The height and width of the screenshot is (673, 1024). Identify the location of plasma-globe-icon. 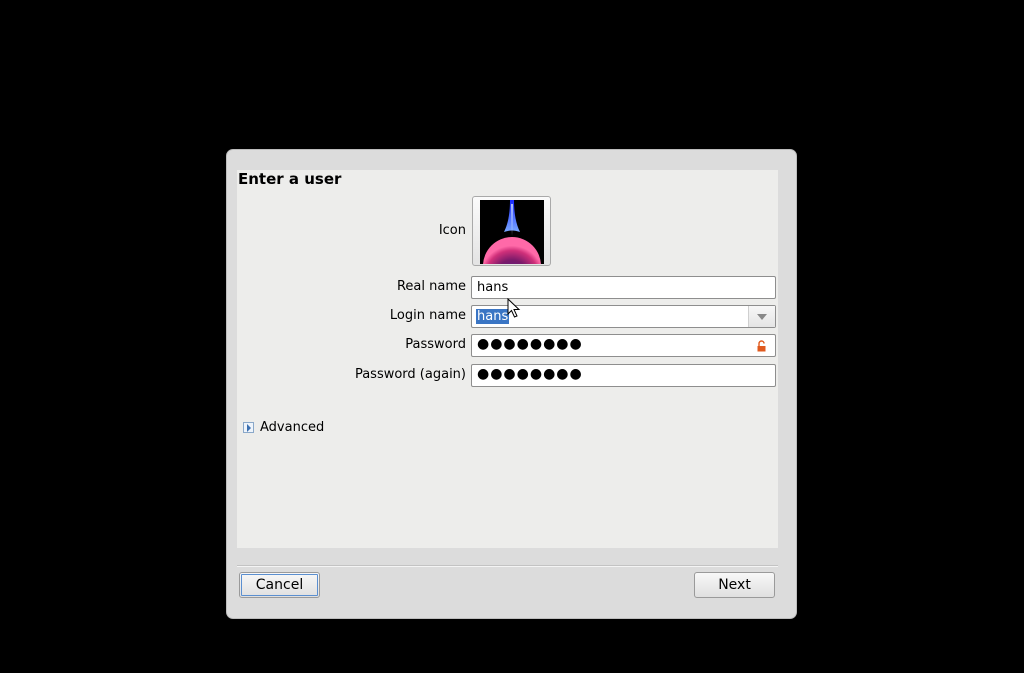
(512, 232).